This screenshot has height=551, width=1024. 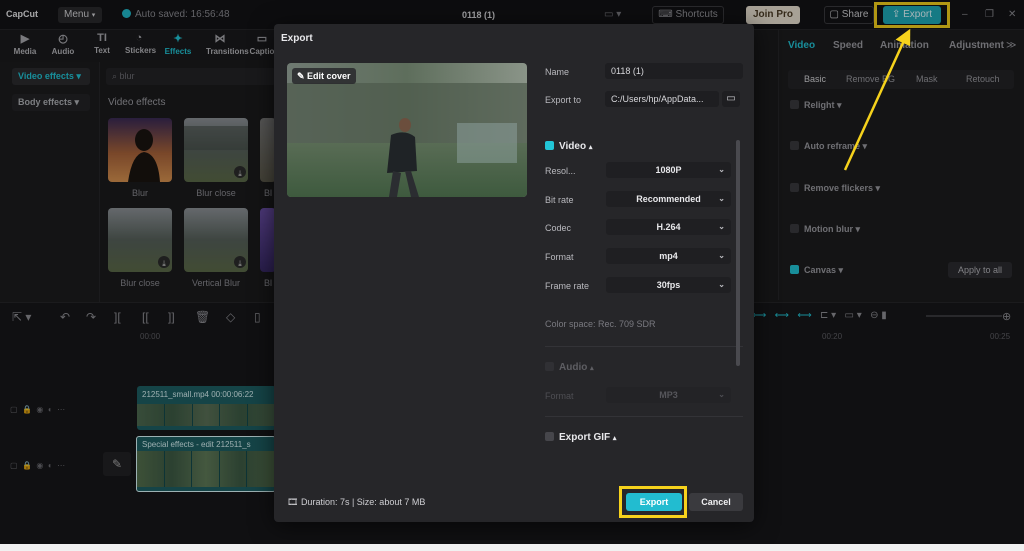 I want to click on name-label: Name, so click(x=557, y=72).